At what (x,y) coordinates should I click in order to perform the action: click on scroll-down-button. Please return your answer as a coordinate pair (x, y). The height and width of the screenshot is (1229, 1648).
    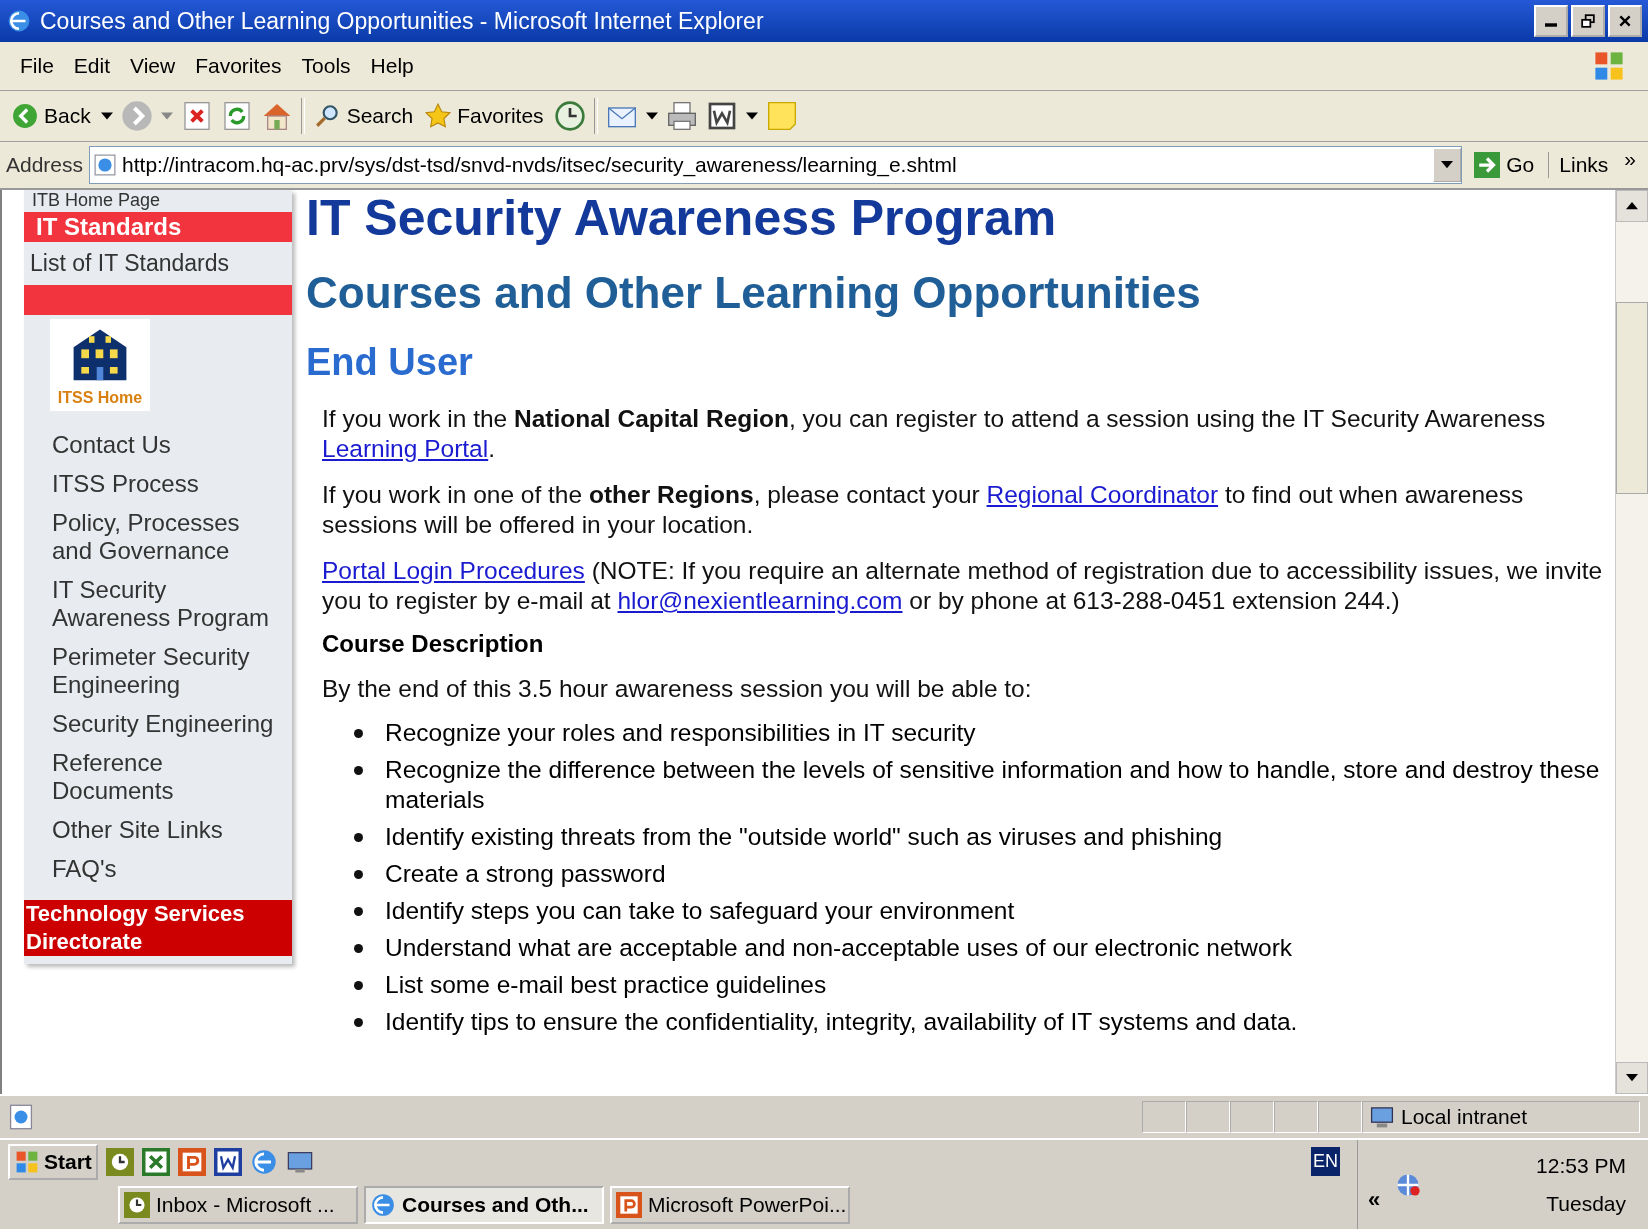
    Looking at the image, I should click on (1632, 1078).